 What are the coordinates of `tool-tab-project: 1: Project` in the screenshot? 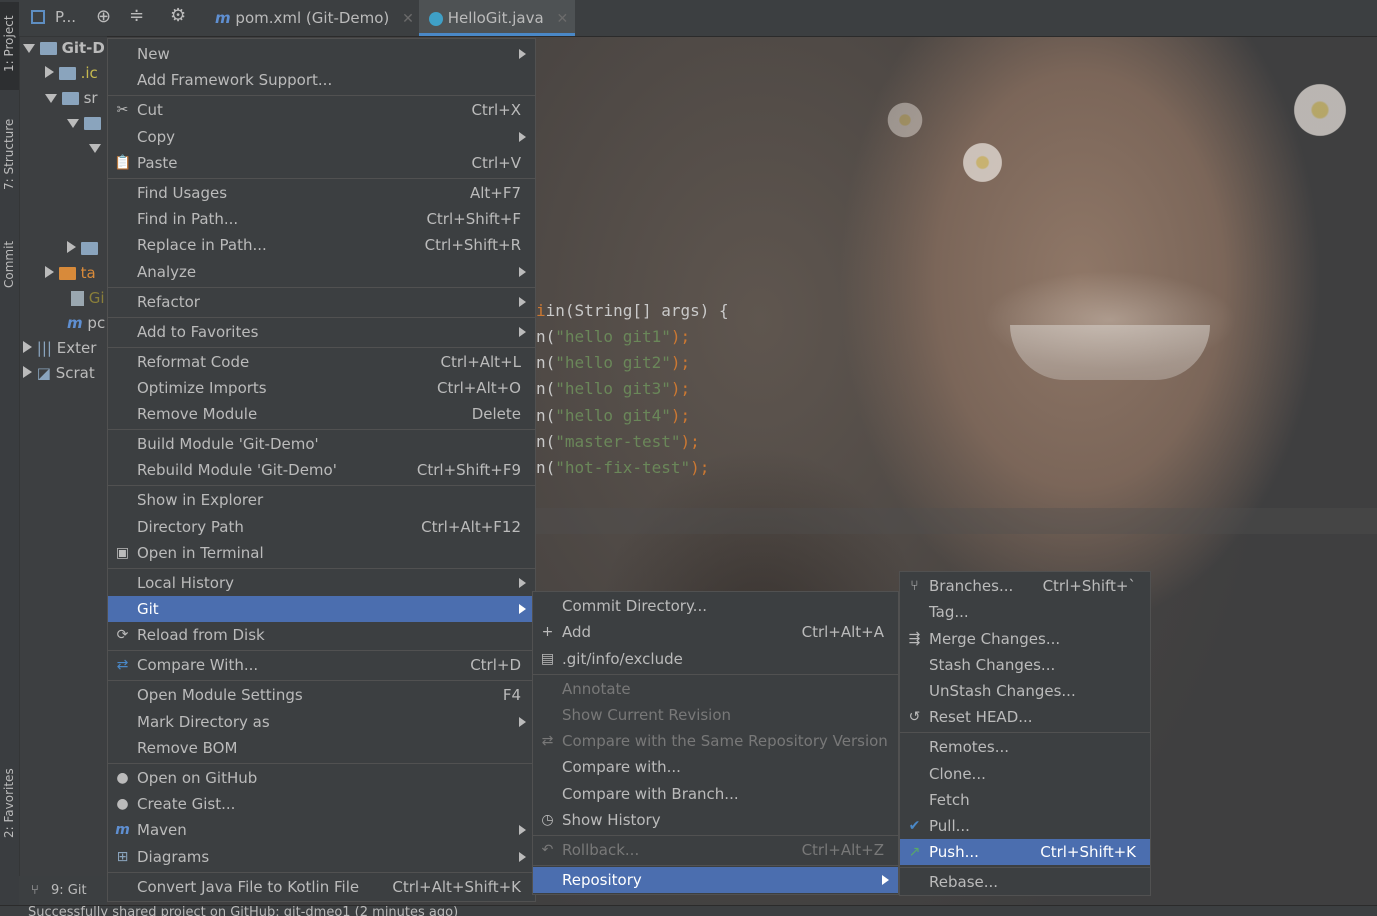 It's located at (9, 46).